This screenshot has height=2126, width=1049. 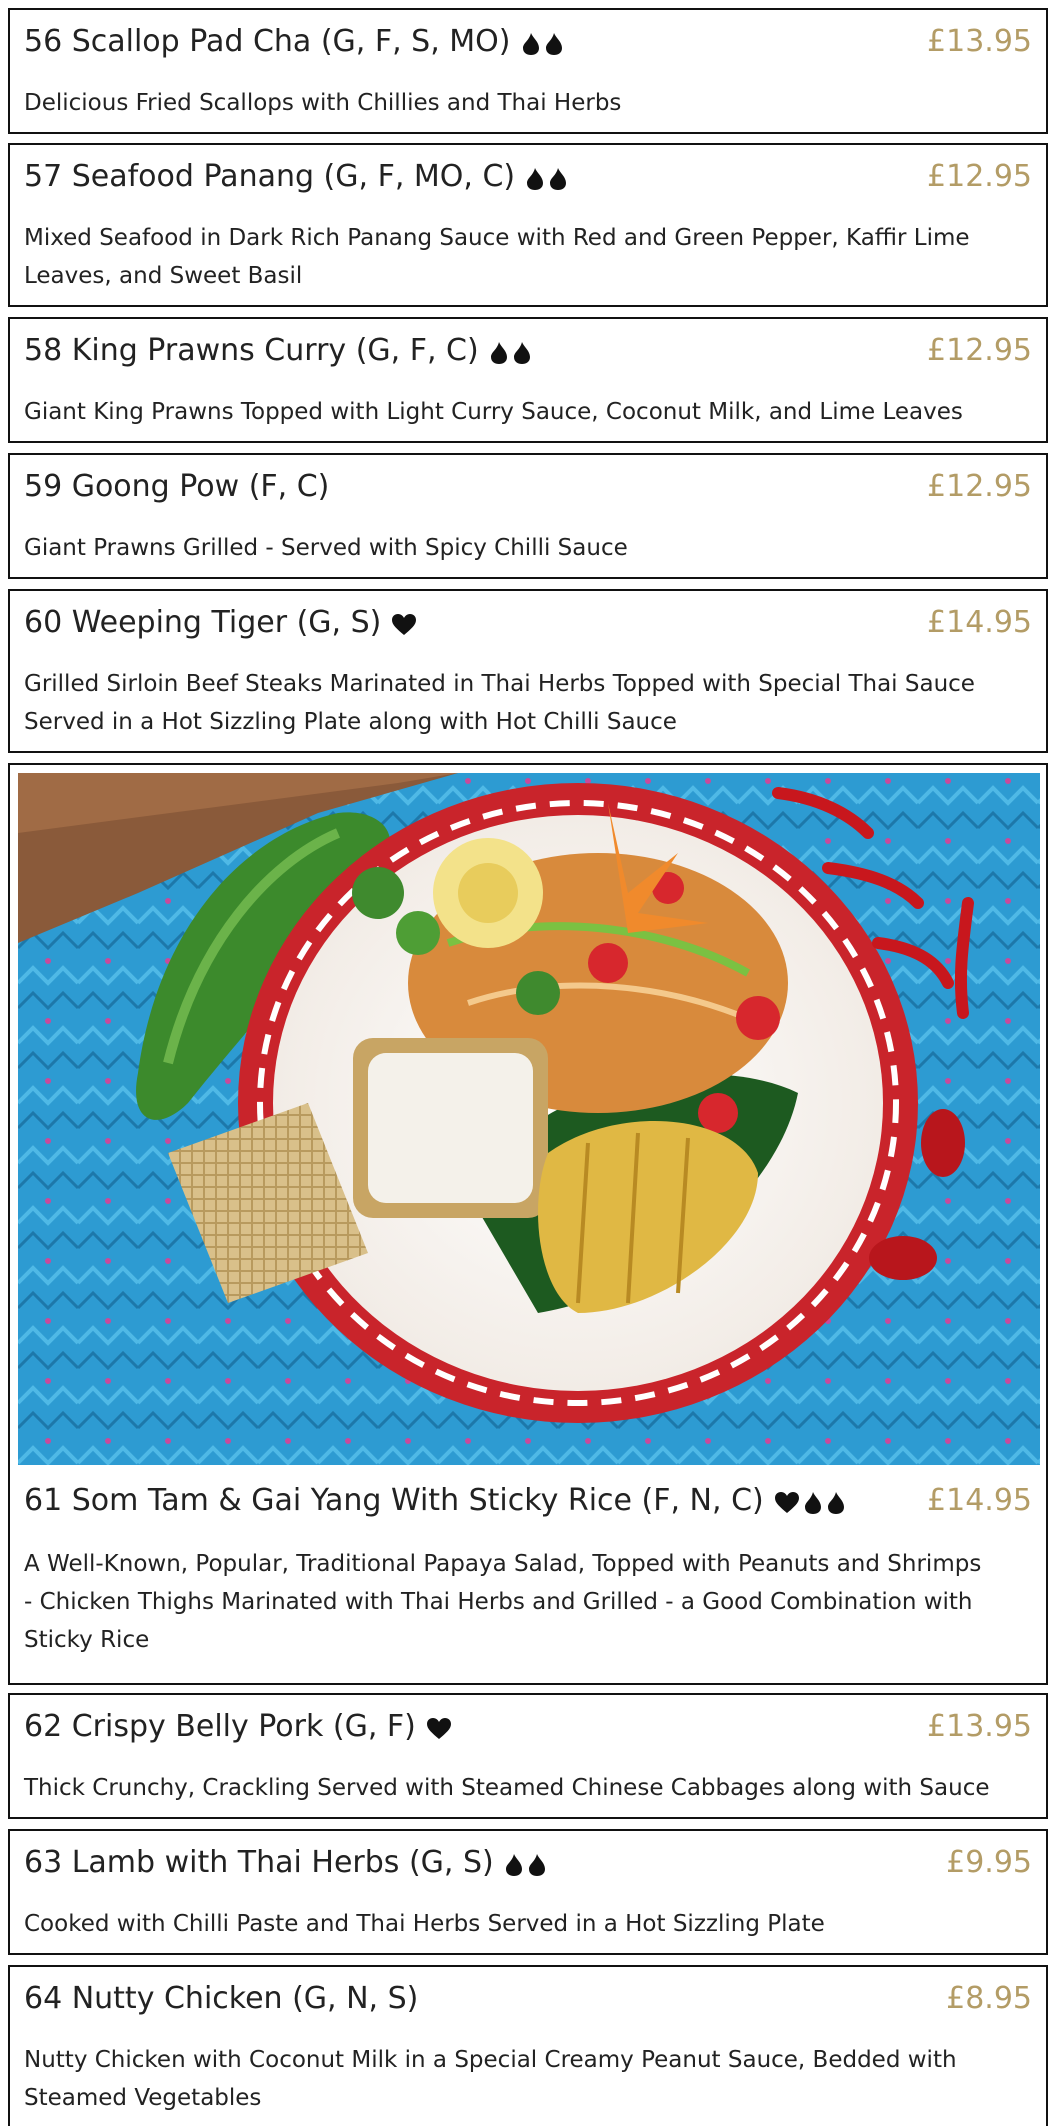 What do you see at coordinates (287, 1863) in the screenshot?
I see `item-title: 63 Lamb with Thai Herbs (G, S)` at bounding box center [287, 1863].